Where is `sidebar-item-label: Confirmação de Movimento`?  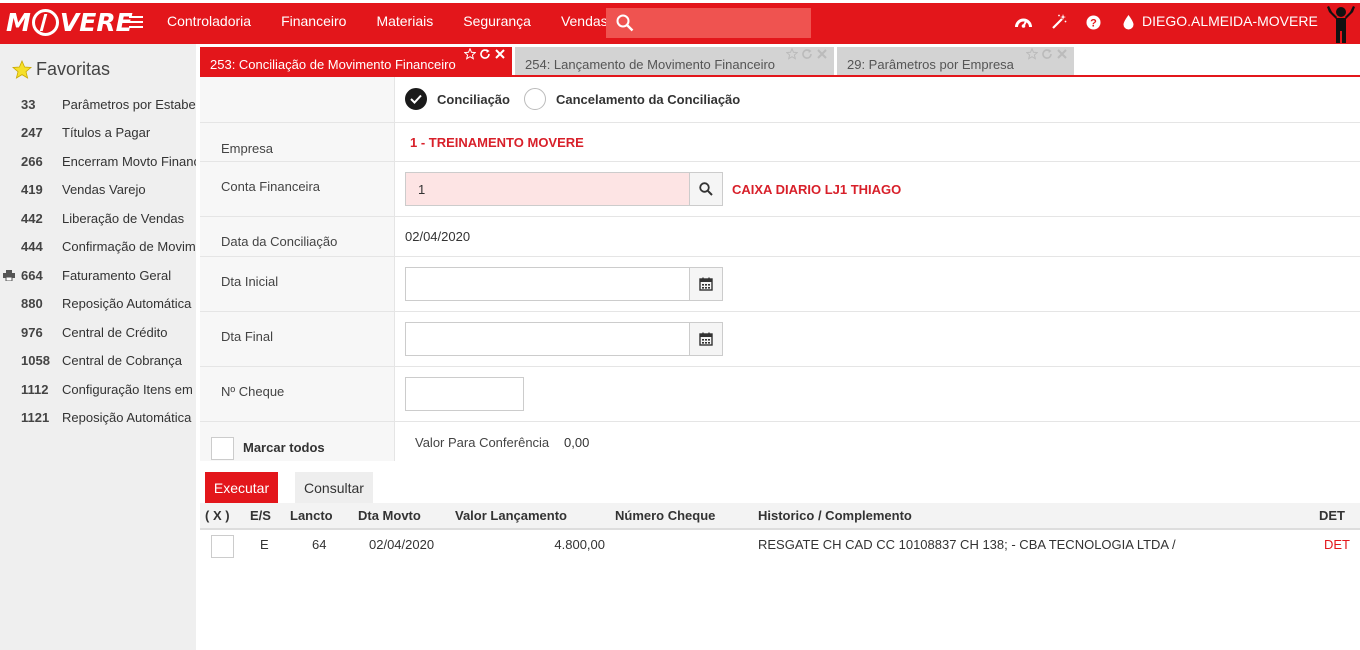
sidebar-item-label: Confirmação de Movimento is located at coordinates (129, 247).